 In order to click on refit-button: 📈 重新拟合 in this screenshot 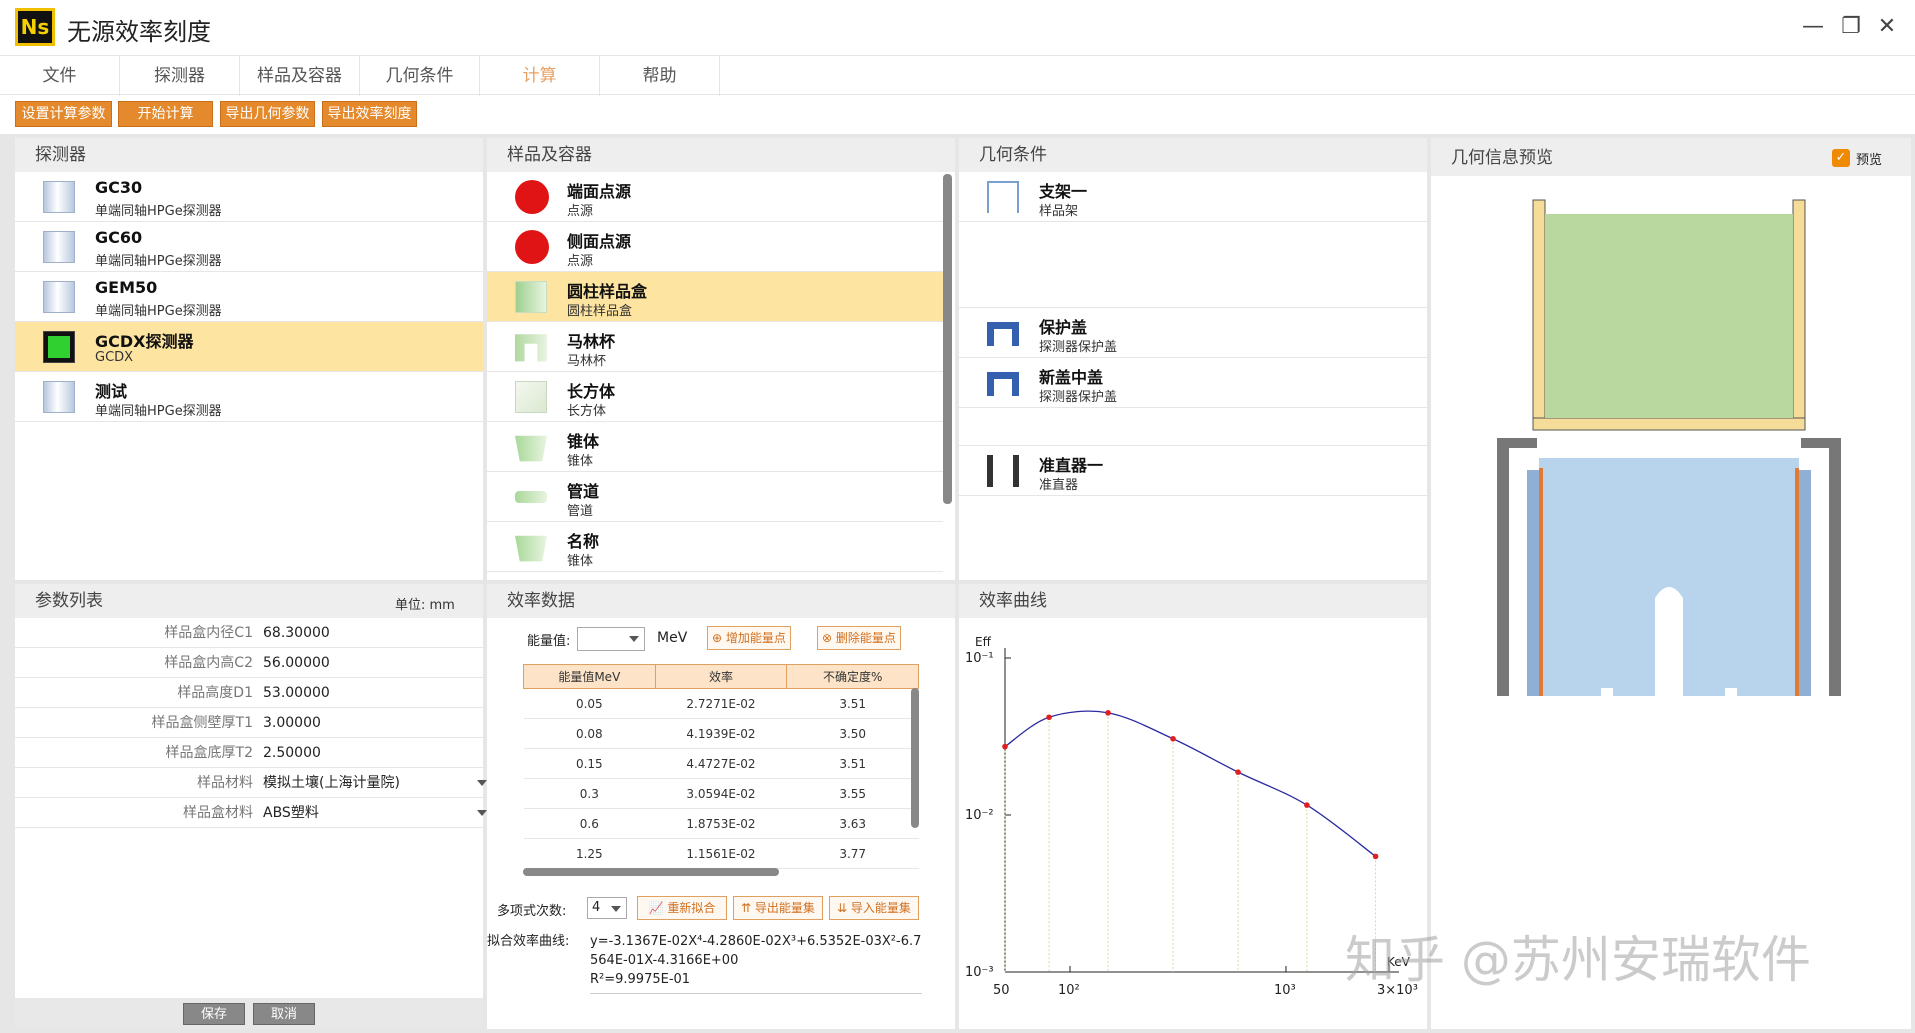, I will do `click(682, 908)`.